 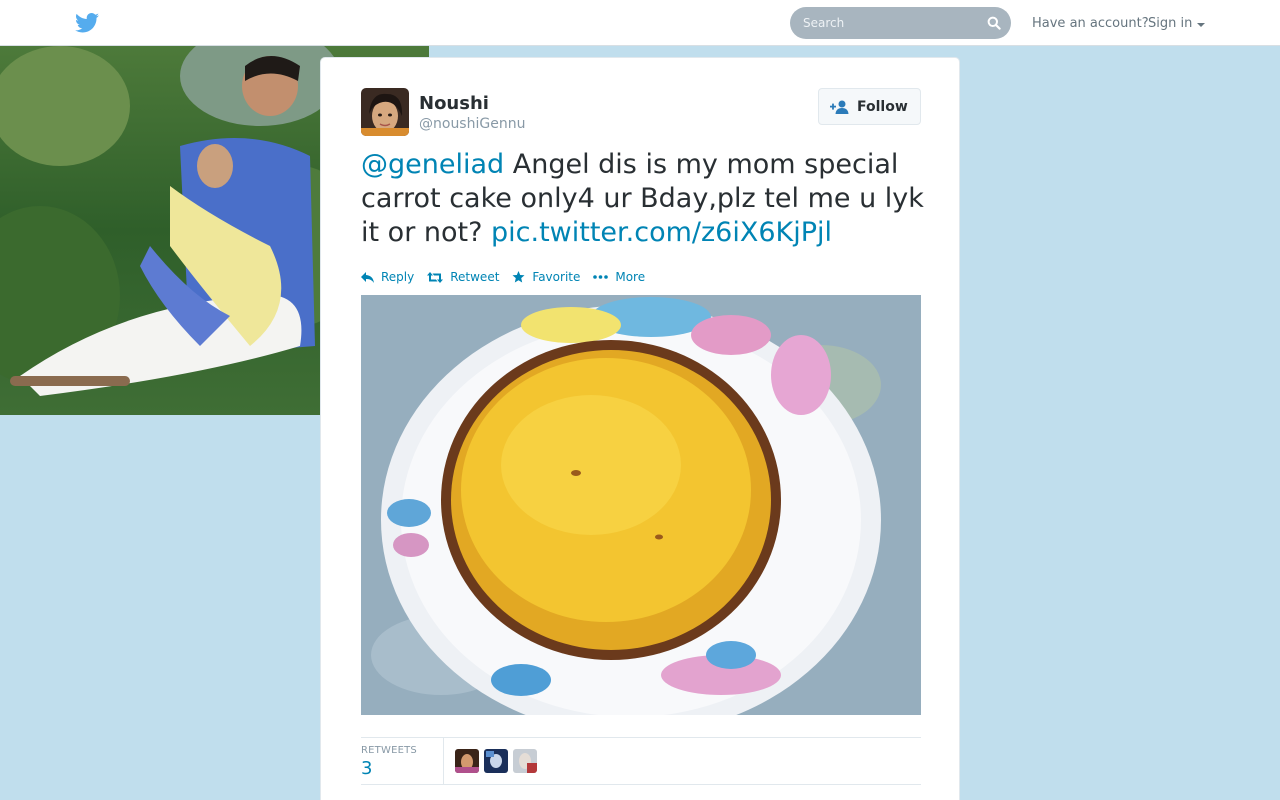 I want to click on twitter-bird-icon, so click(x=87, y=23).